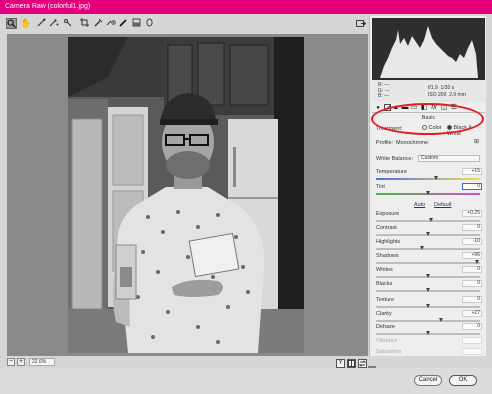 Image resolution: width=492 pixels, height=394 pixels. What do you see at coordinates (435, 178) in the screenshot?
I see `temperature-thumb` at bounding box center [435, 178].